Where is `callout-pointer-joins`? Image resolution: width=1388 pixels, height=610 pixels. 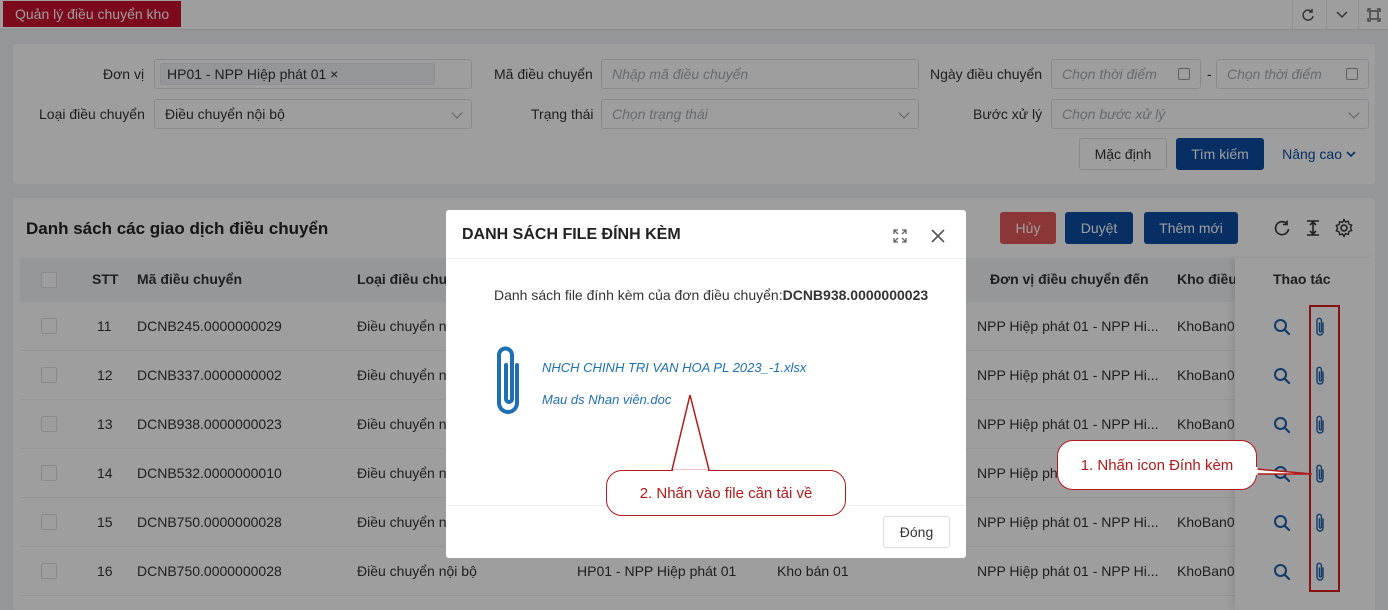
callout-pointer-joins is located at coordinates (965, 471).